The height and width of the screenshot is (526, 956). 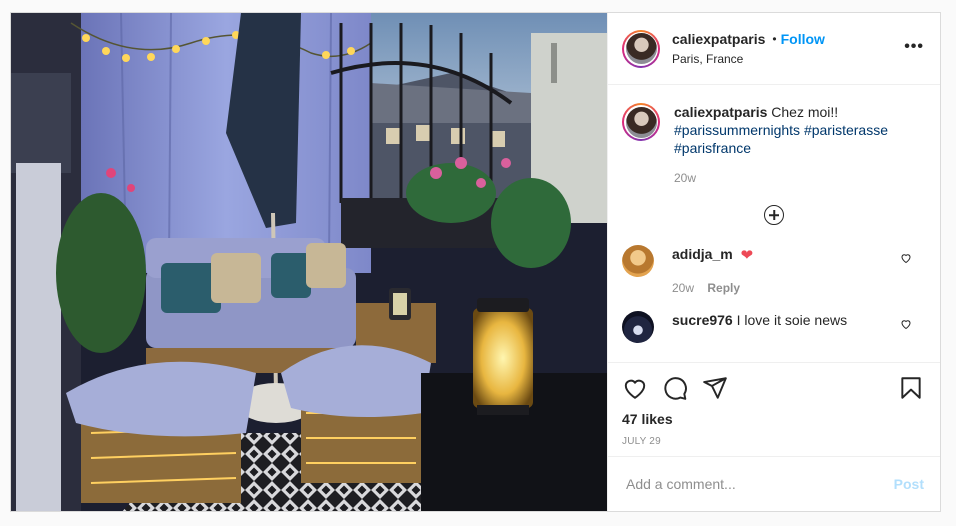 What do you see at coordinates (723, 288) in the screenshot?
I see `reply-button: Reply` at bounding box center [723, 288].